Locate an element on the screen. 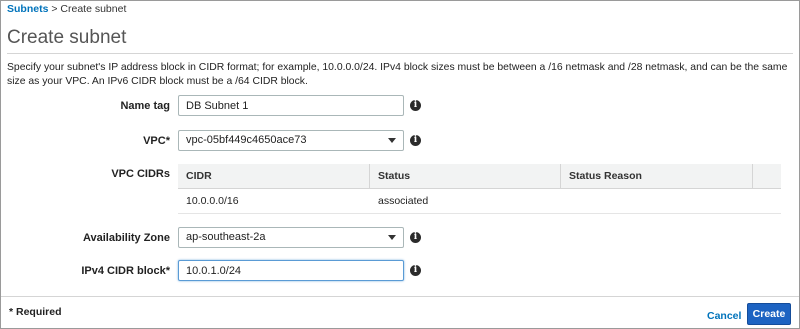 Image resolution: width=800 pixels, height=329 pixels. availability-zone-select: ap-southeast-2a is located at coordinates (291, 237).